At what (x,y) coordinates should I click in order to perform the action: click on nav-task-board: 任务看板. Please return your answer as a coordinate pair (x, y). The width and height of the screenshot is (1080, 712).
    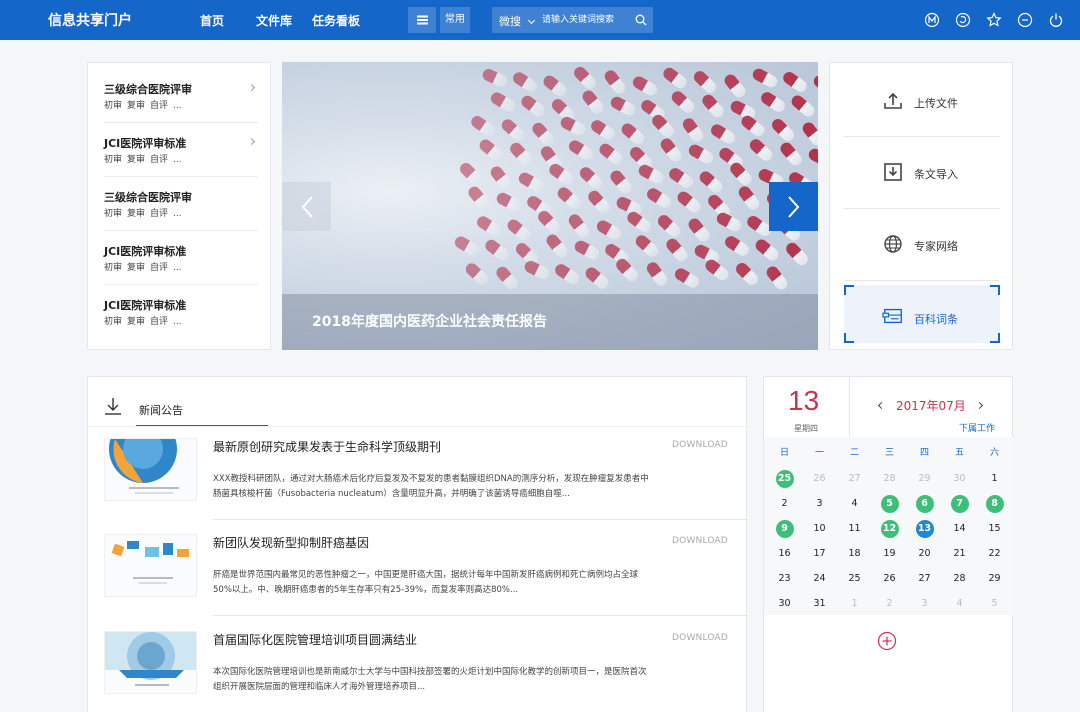
    Looking at the image, I should click on (336, 20).